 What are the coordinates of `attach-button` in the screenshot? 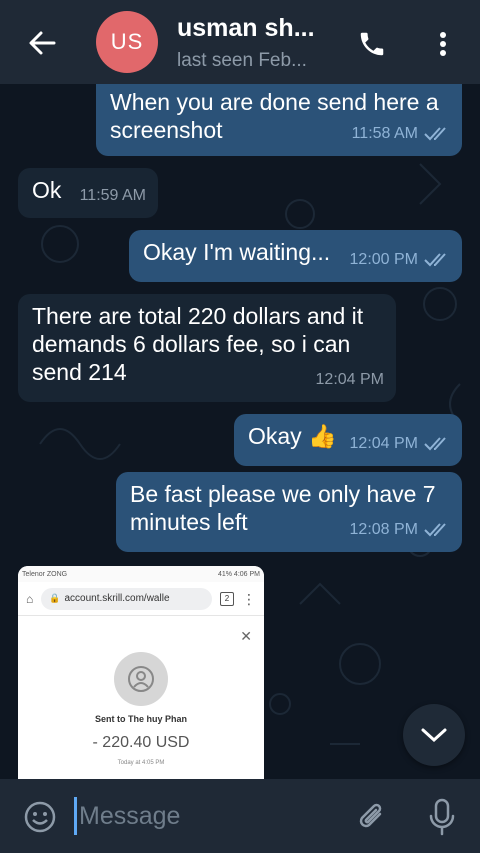 It's located at (372, 817).